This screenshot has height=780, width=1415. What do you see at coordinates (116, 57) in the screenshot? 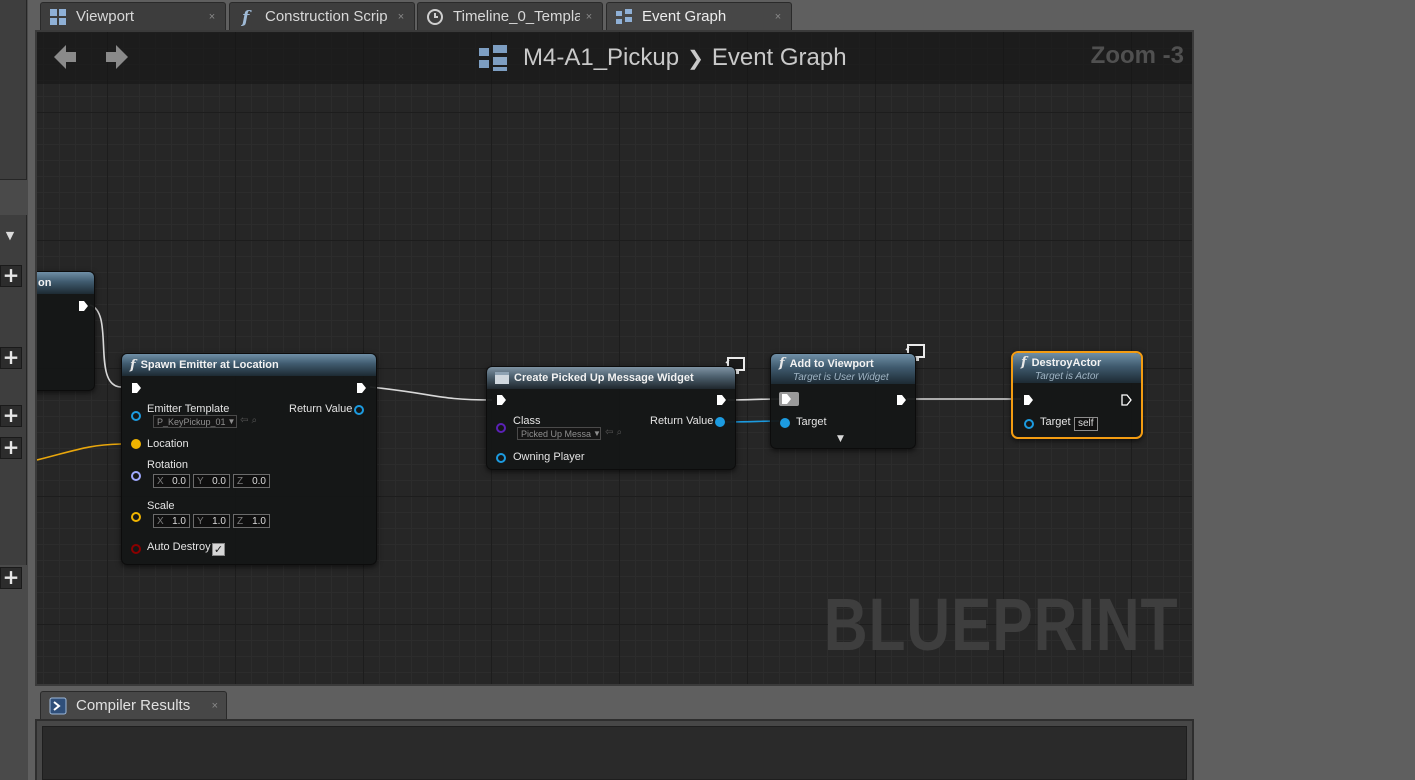
I see `forward-arrow-icon` at bounding box center [116, 57].